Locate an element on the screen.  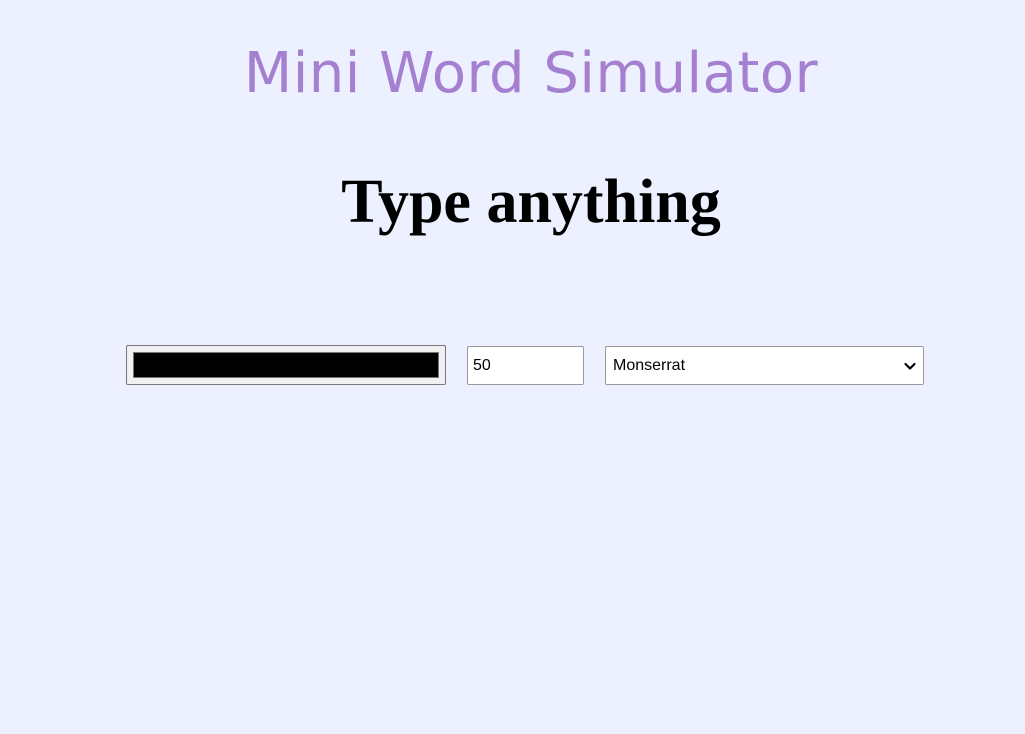
font-family-selected-value: Monserrat is located at coordinates (649, 365).